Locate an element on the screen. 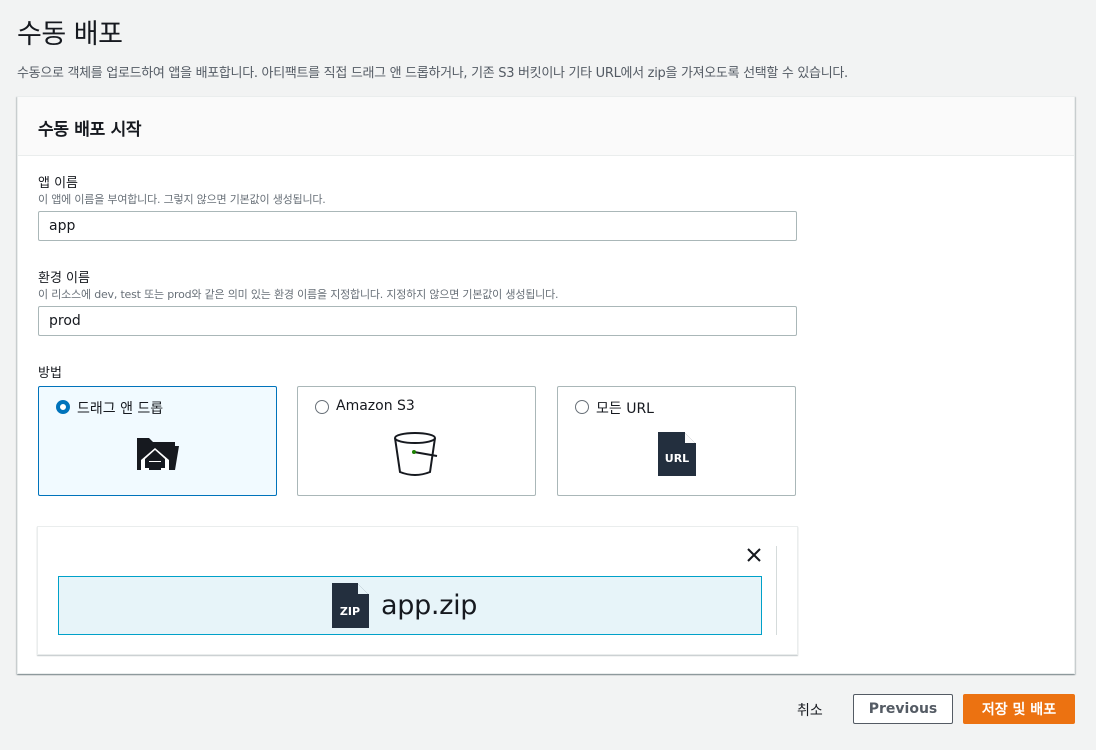  url-file-icon-text: URL is located at coordinates (676, 458).